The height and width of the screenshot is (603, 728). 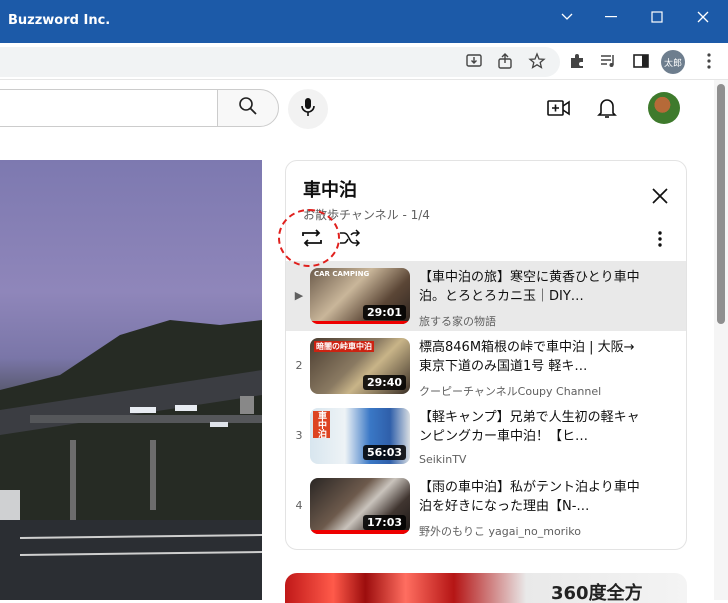 What do you see at coordinates (384, 382) in the screenshot?
I see `video-duration: 29:40` at bounding box center [384, 382].